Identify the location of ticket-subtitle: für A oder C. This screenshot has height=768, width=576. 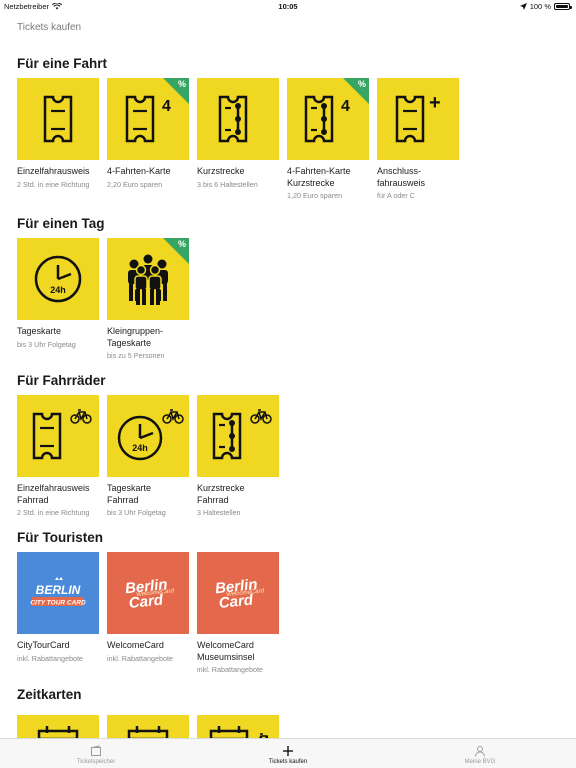
(396, 195).